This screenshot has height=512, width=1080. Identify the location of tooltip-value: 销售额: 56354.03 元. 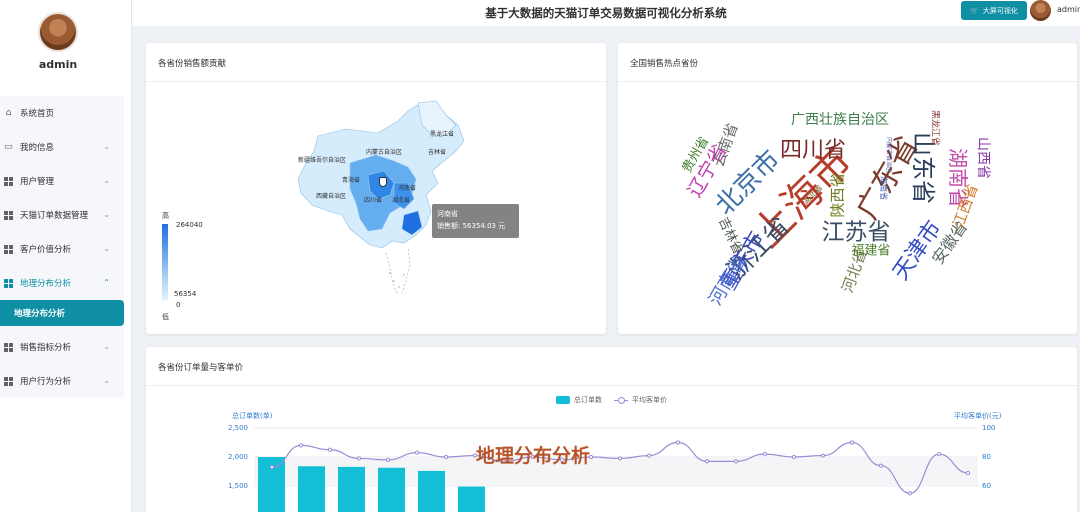
(471, 226).